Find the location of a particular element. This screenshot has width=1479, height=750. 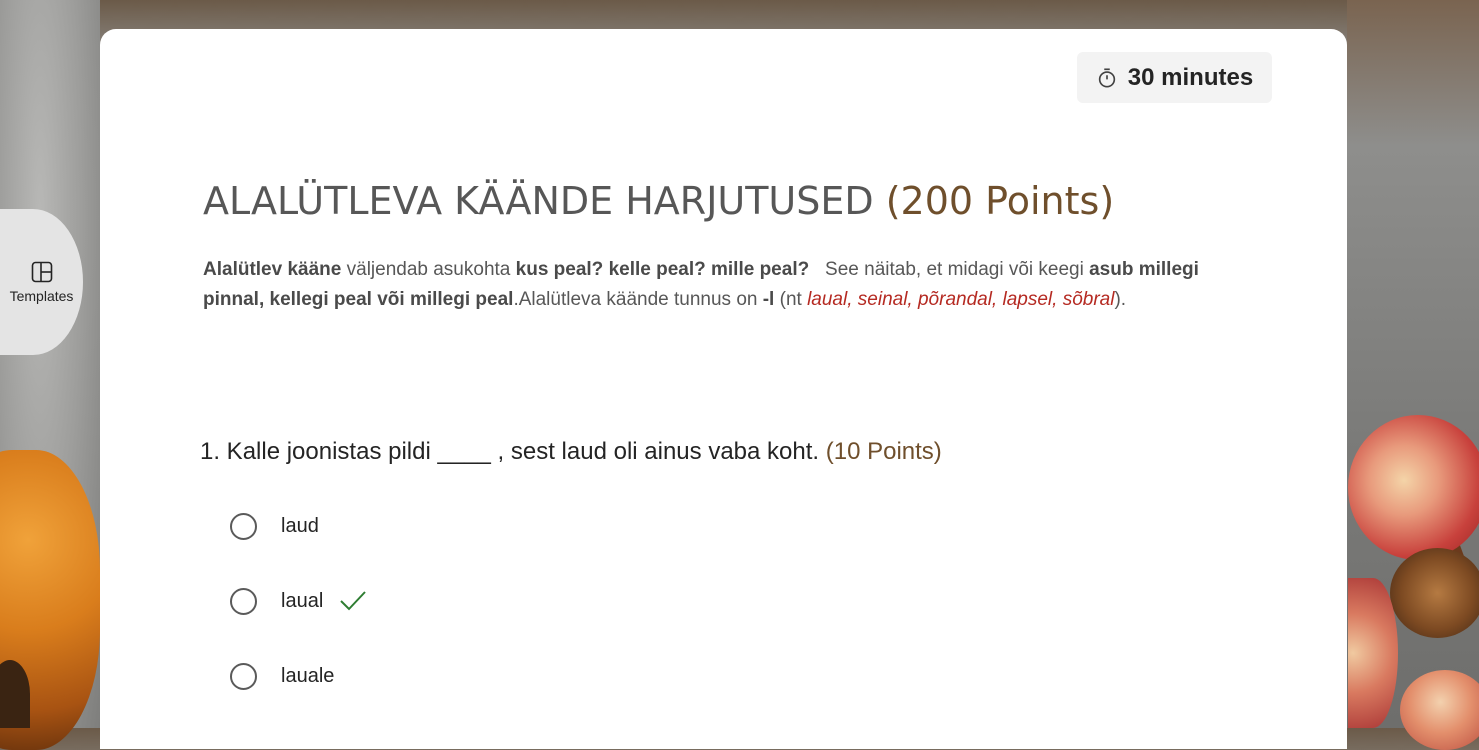

question-points: (10 Points) is located at coordinates (883, 451).